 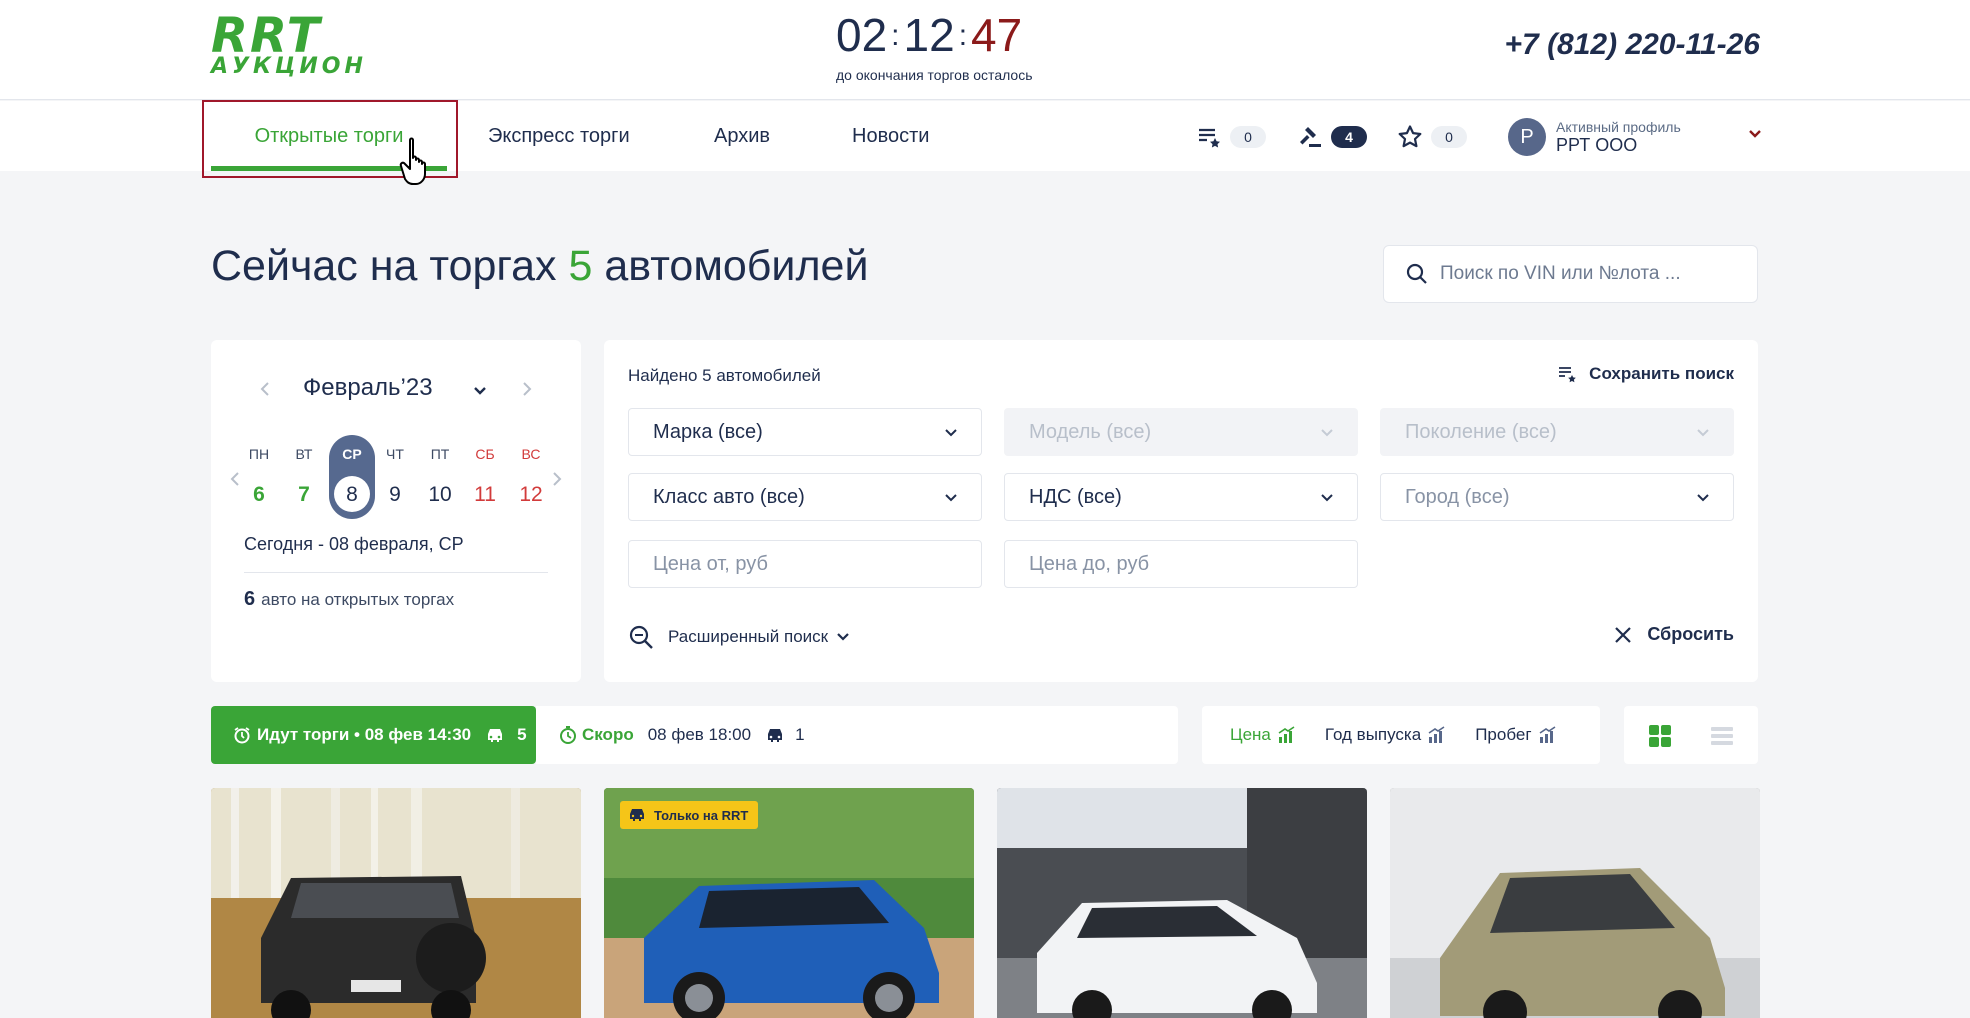 I want to click on car-card-photo: Только на RRT, so click(x=789, y=903).